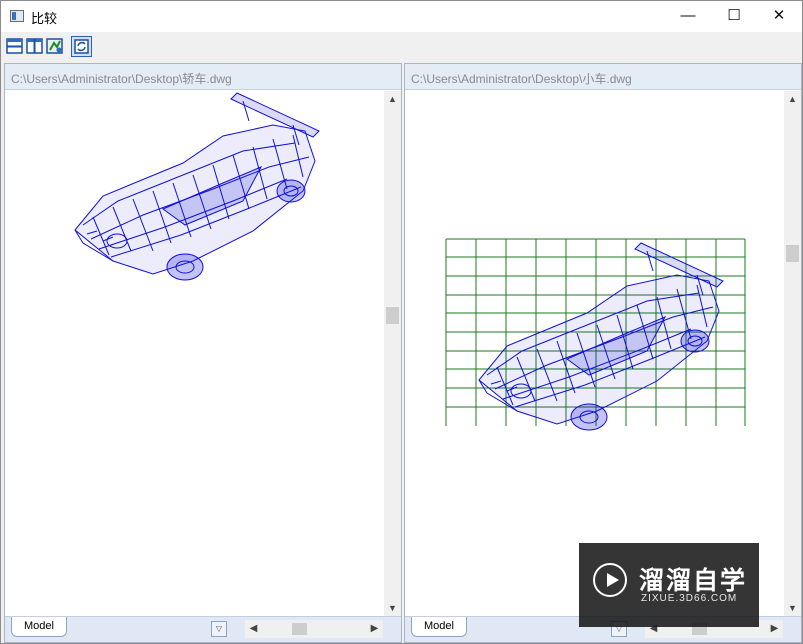 This screenshot has height=644, width=803. What do you see at coordinates (121, 79) in the screenshot?
I see `left-file-path: C:\Users\Administrator\Desktop\轿车.dwg` at bounding box center [121, 79].